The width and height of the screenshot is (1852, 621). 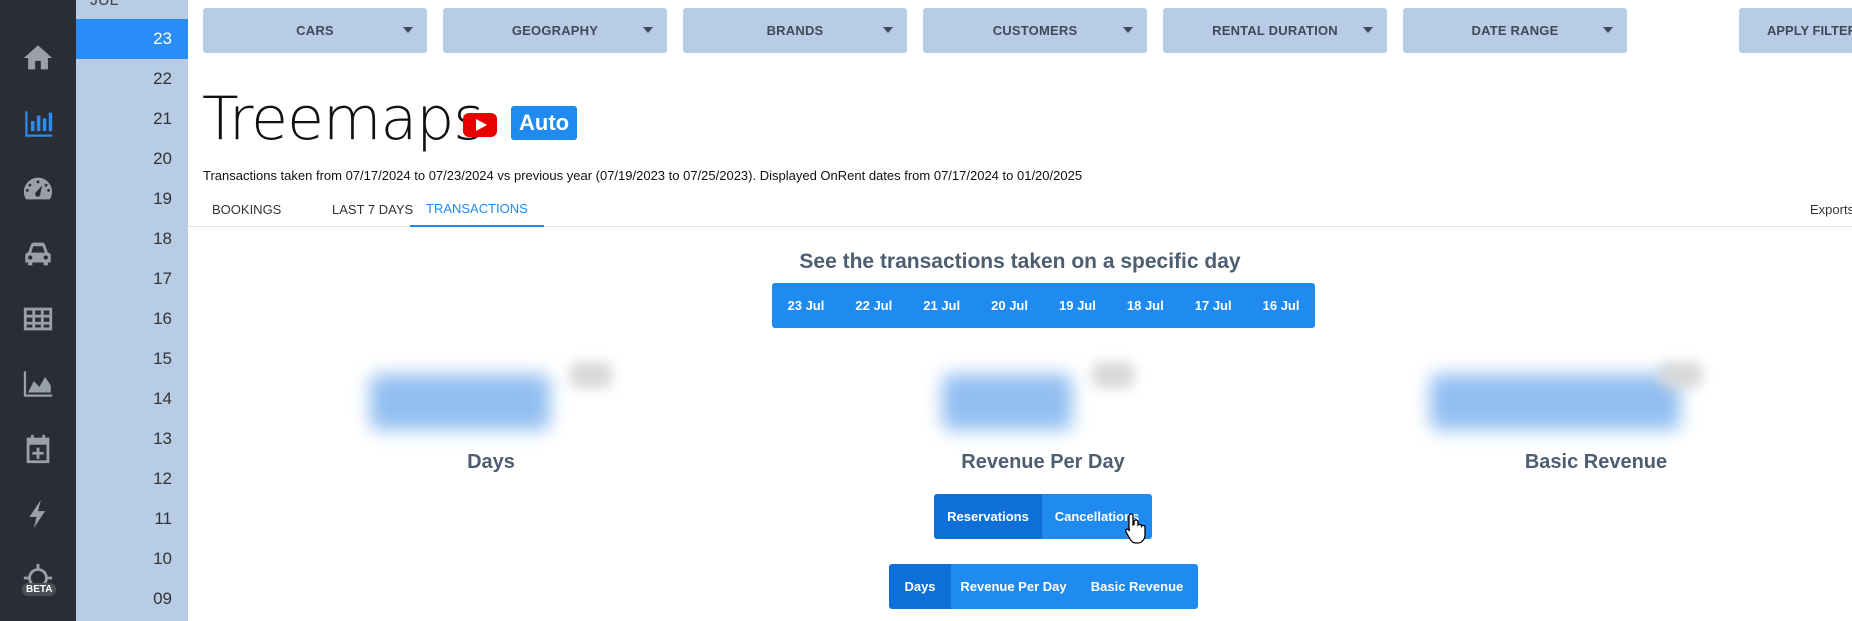 What do you see at coordinates (38, 384) in the screenshot?
I see `area-chart-icon` at bounding box center [38, 384].